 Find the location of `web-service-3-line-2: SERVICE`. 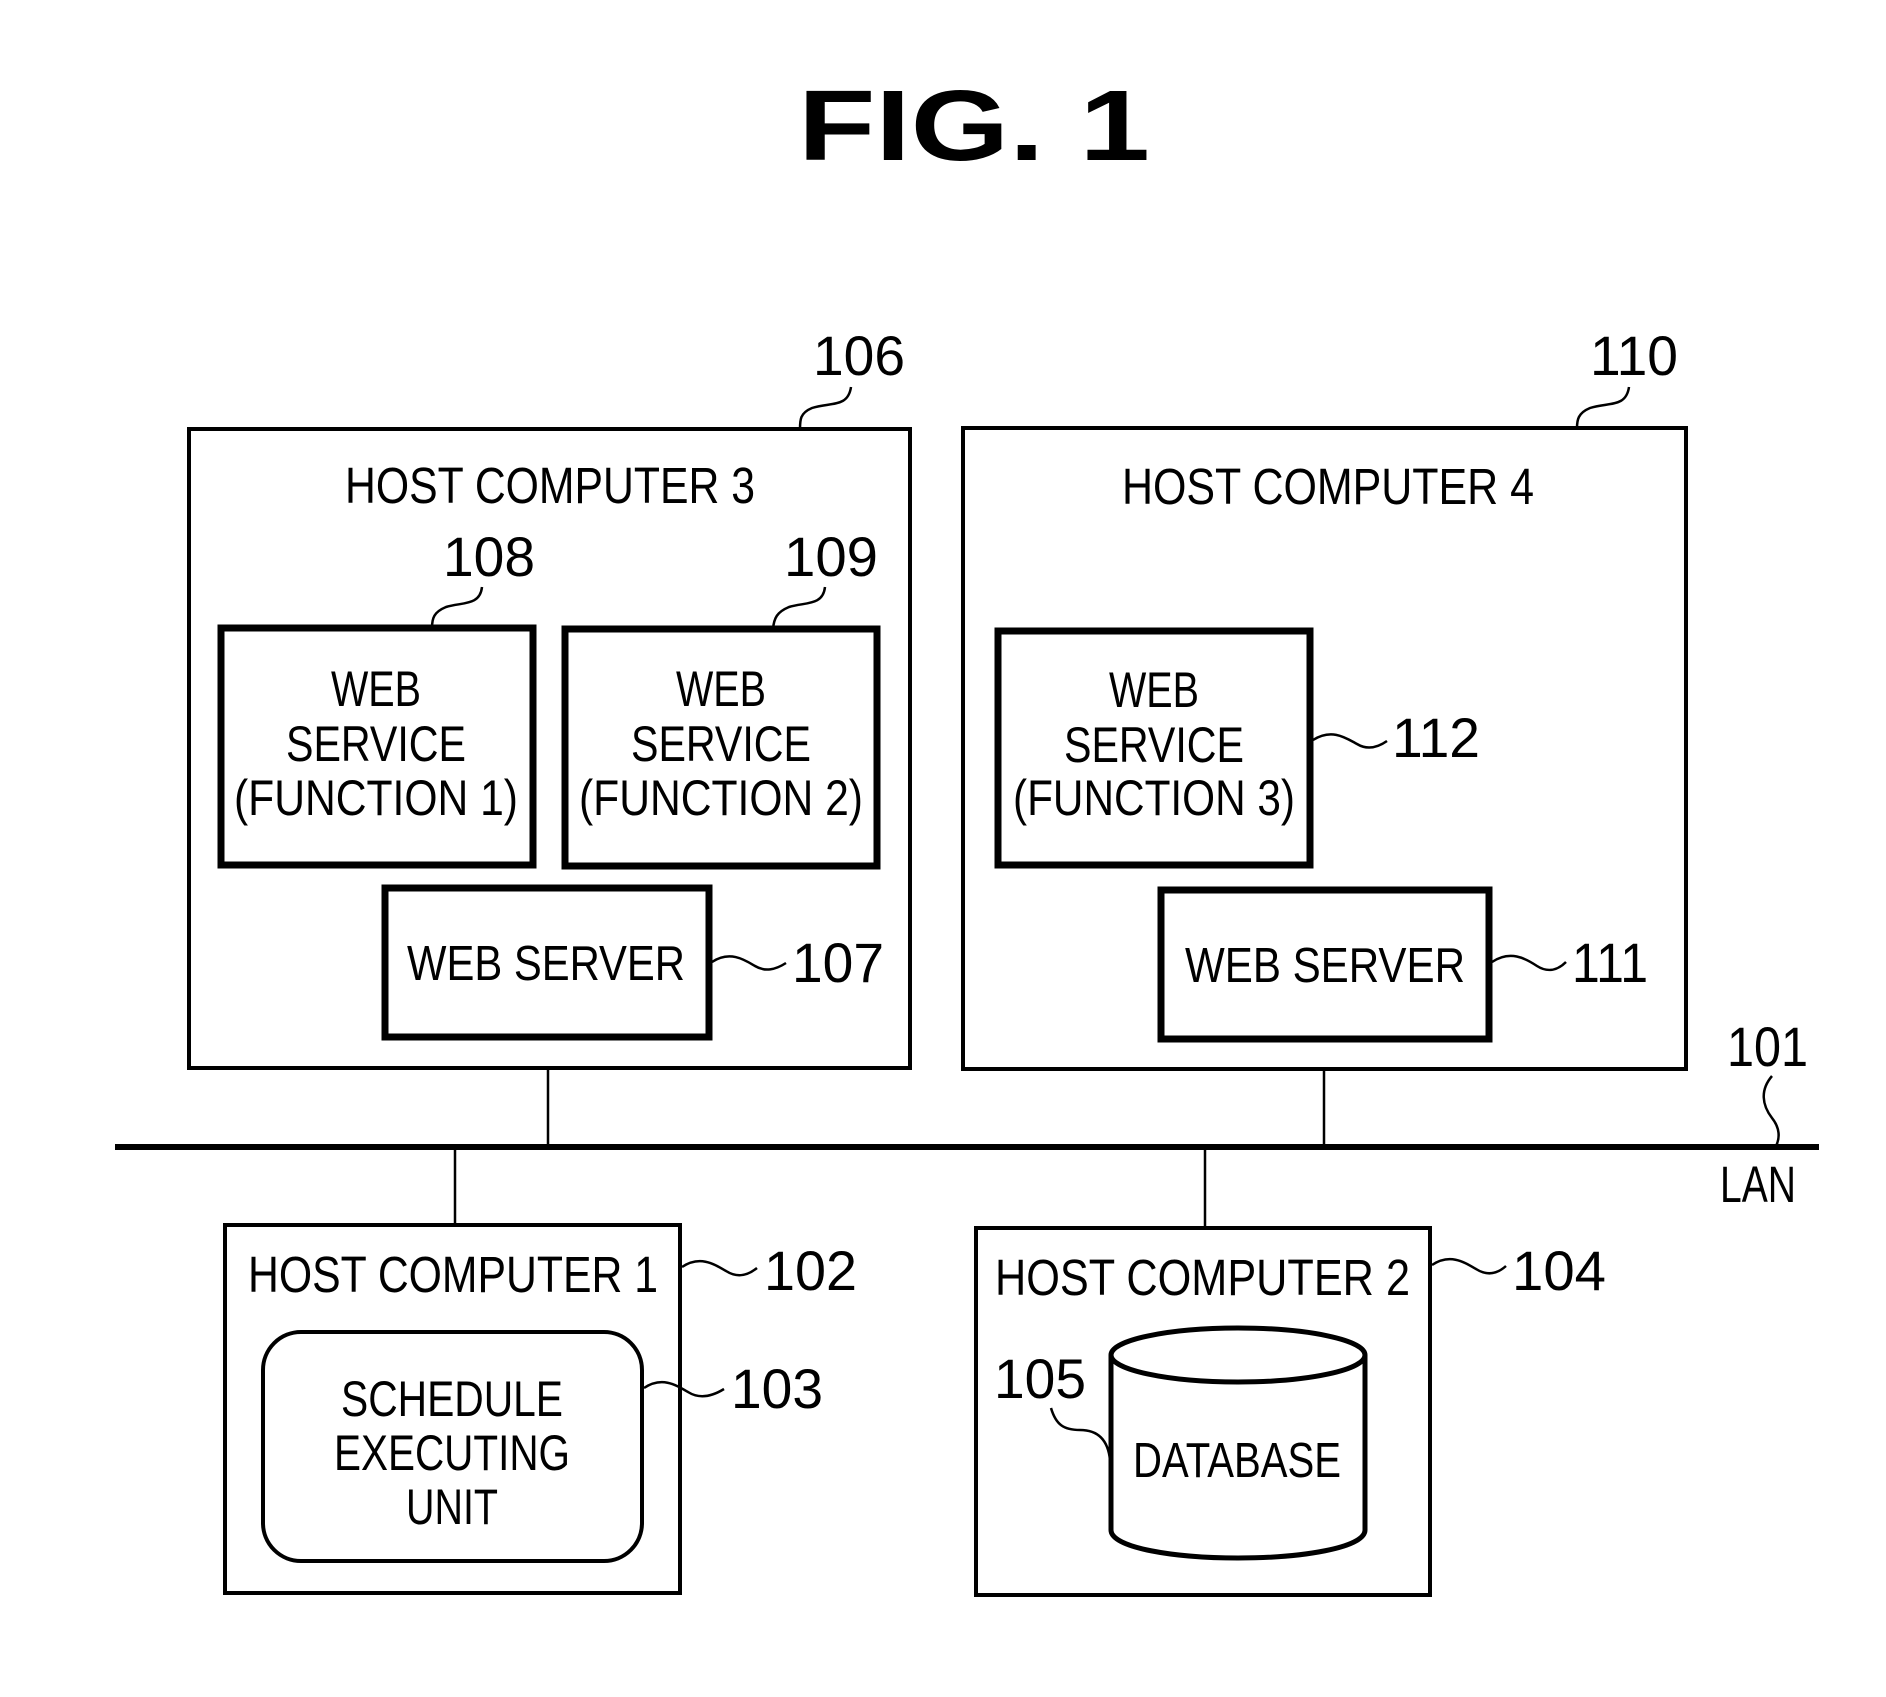

web-service-3-line-2: SERVICE is located at coordinates (1154, 745).